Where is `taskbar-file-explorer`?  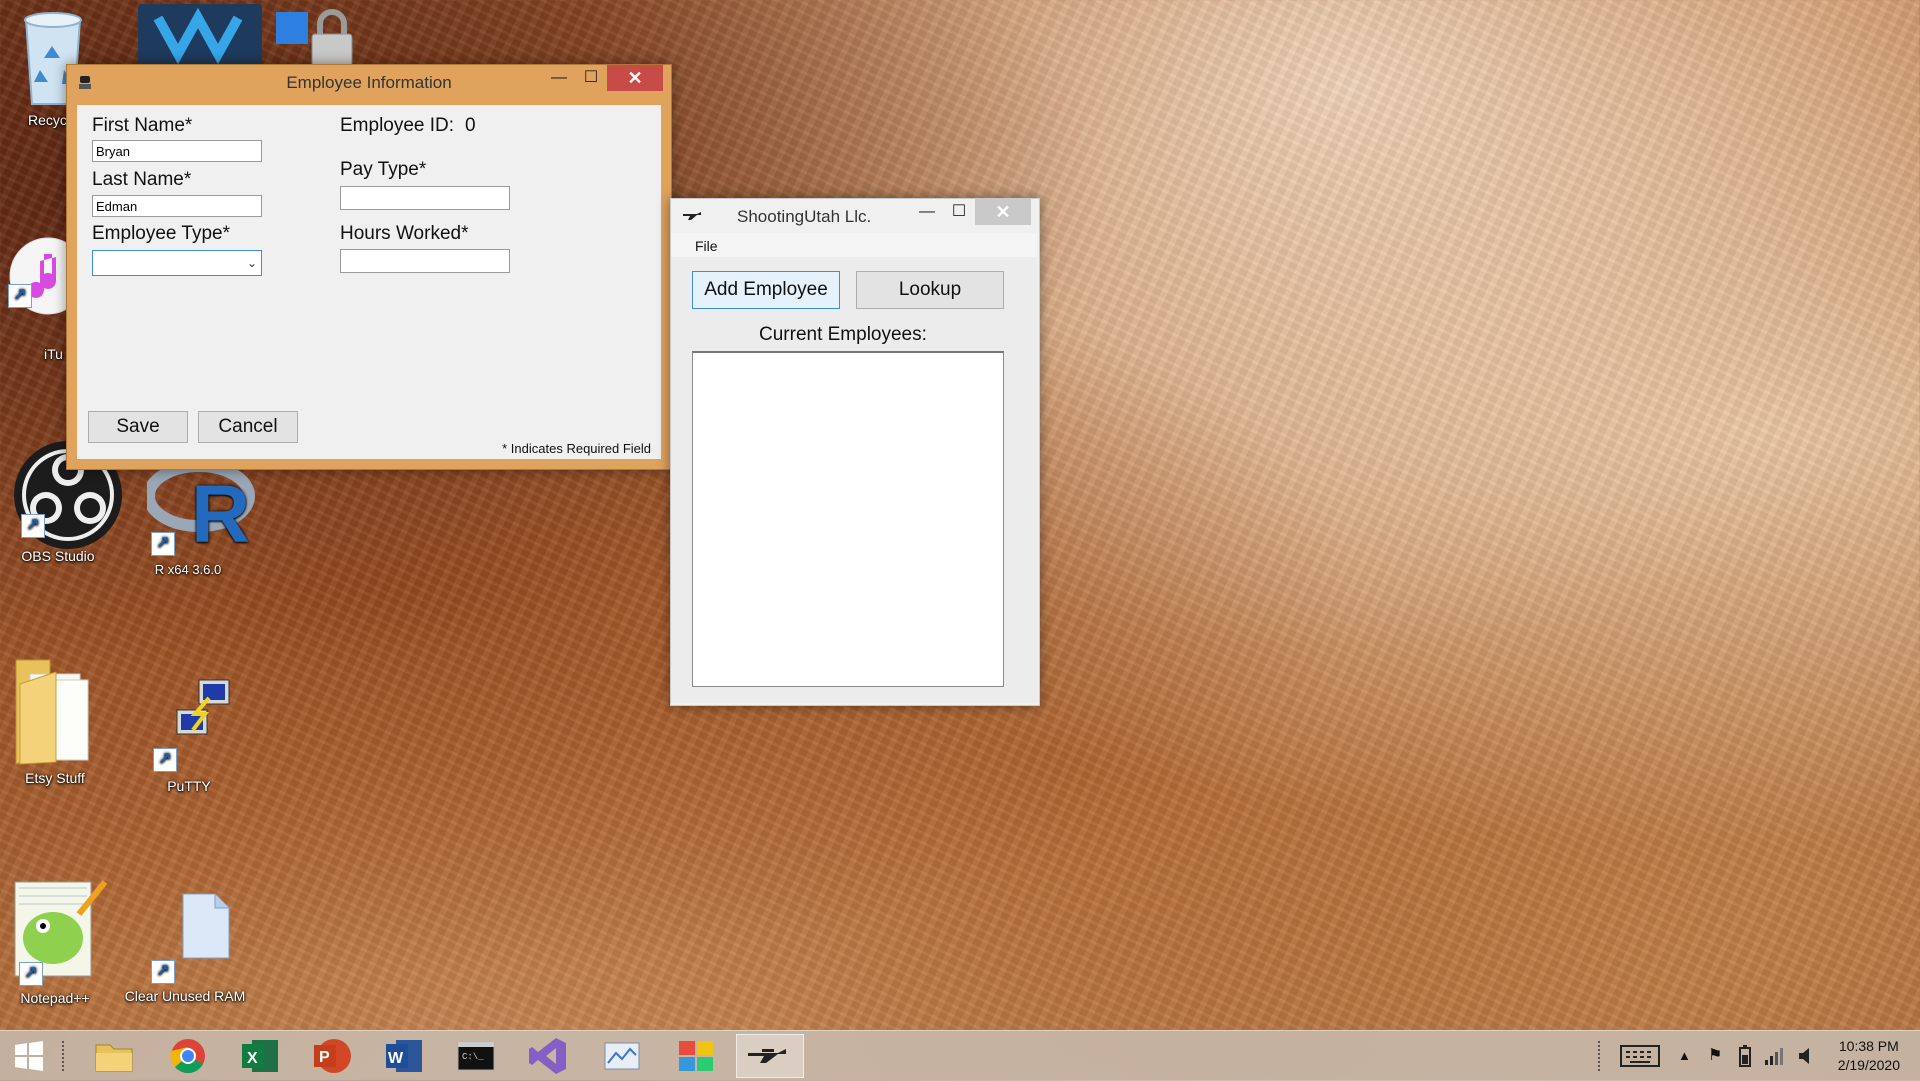
taskbar-file-explorer is located at coordinates (114, 1056).